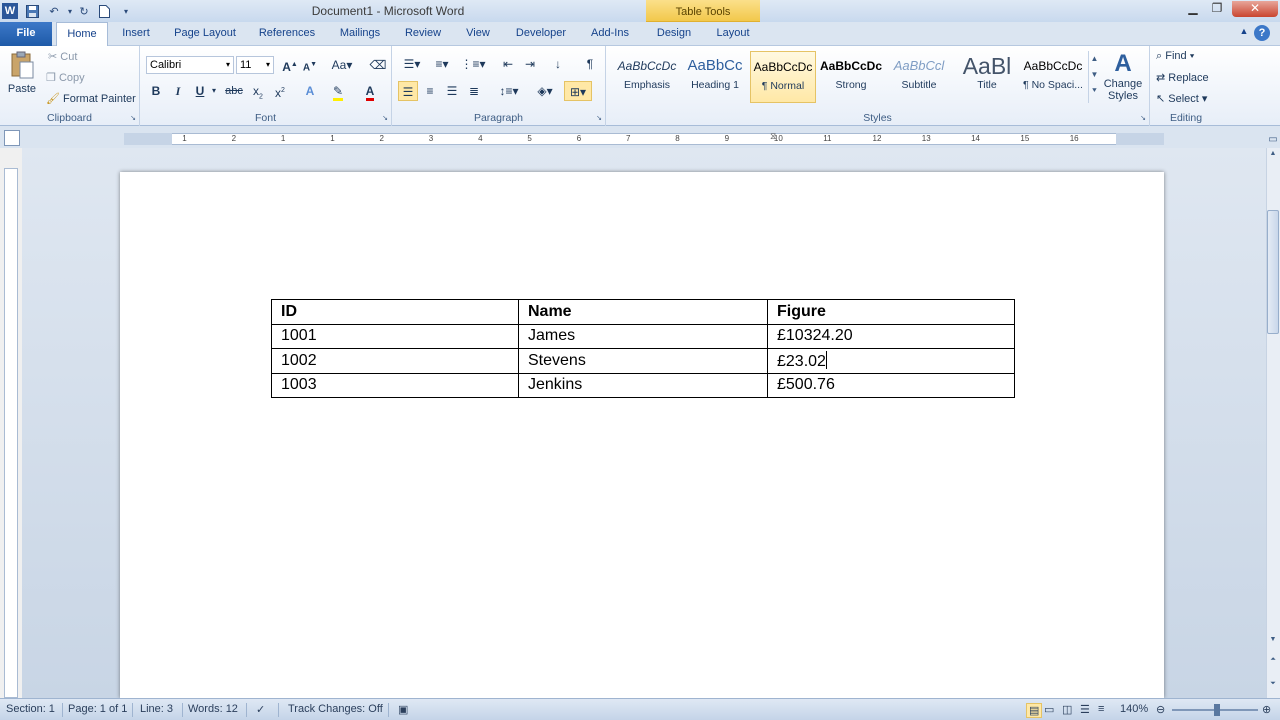 The width and height of the screenshot is (1280, 720). Describe the element at coordinates (1181, 98) in the screenshot. I see `select-button: ↖ Select ▾` at that location.